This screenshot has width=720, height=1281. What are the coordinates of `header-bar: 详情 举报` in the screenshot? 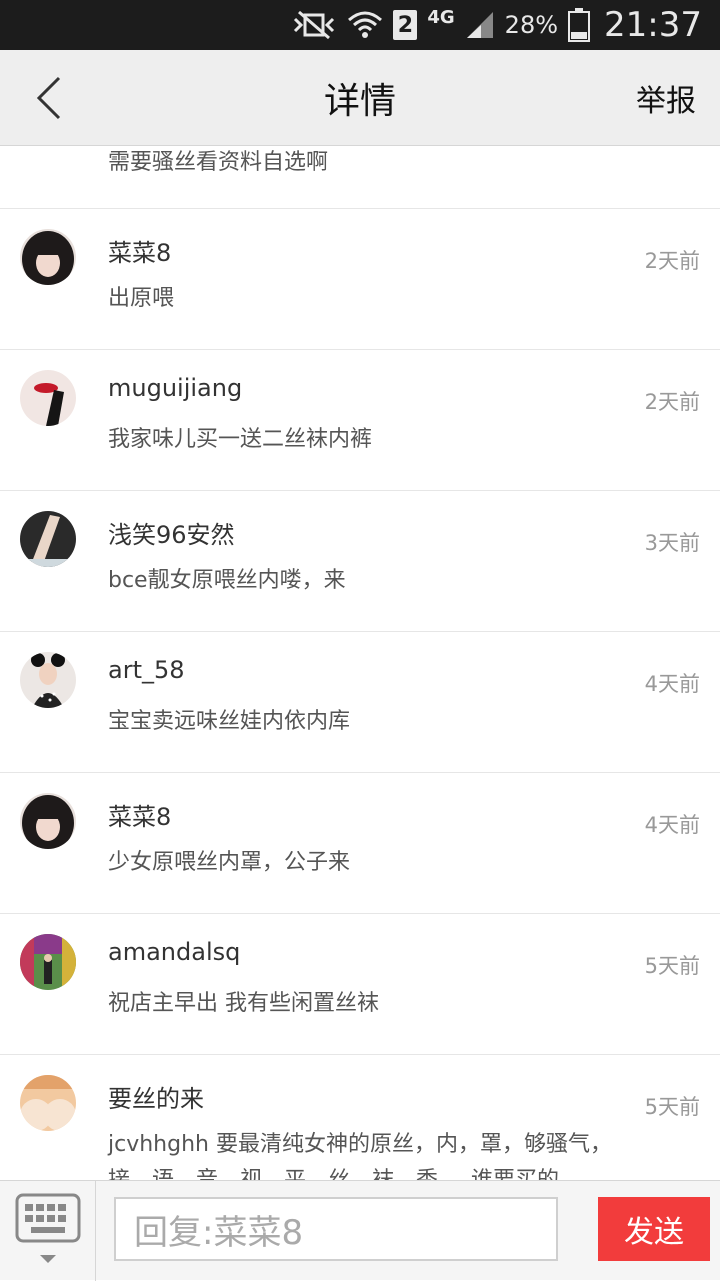 It's located at (360, 98).